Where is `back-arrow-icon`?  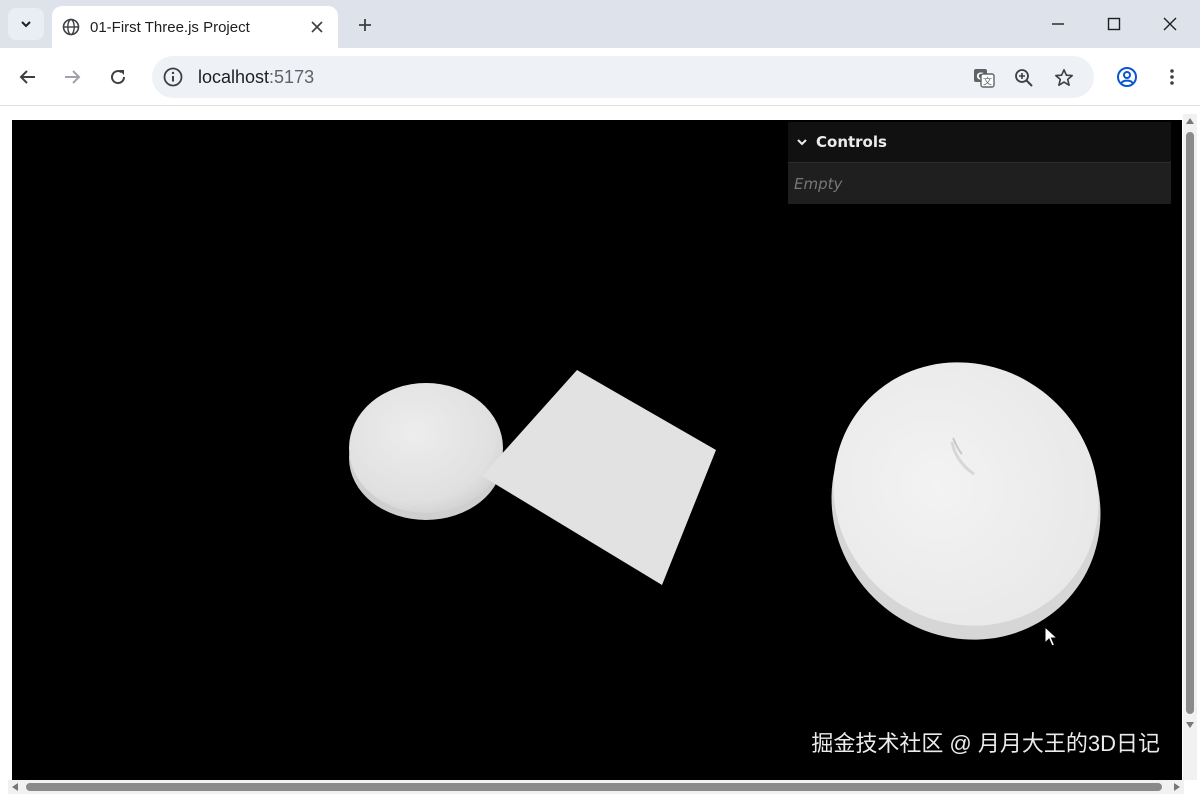 back-arrow-icon is located at coordinates (27, 77).